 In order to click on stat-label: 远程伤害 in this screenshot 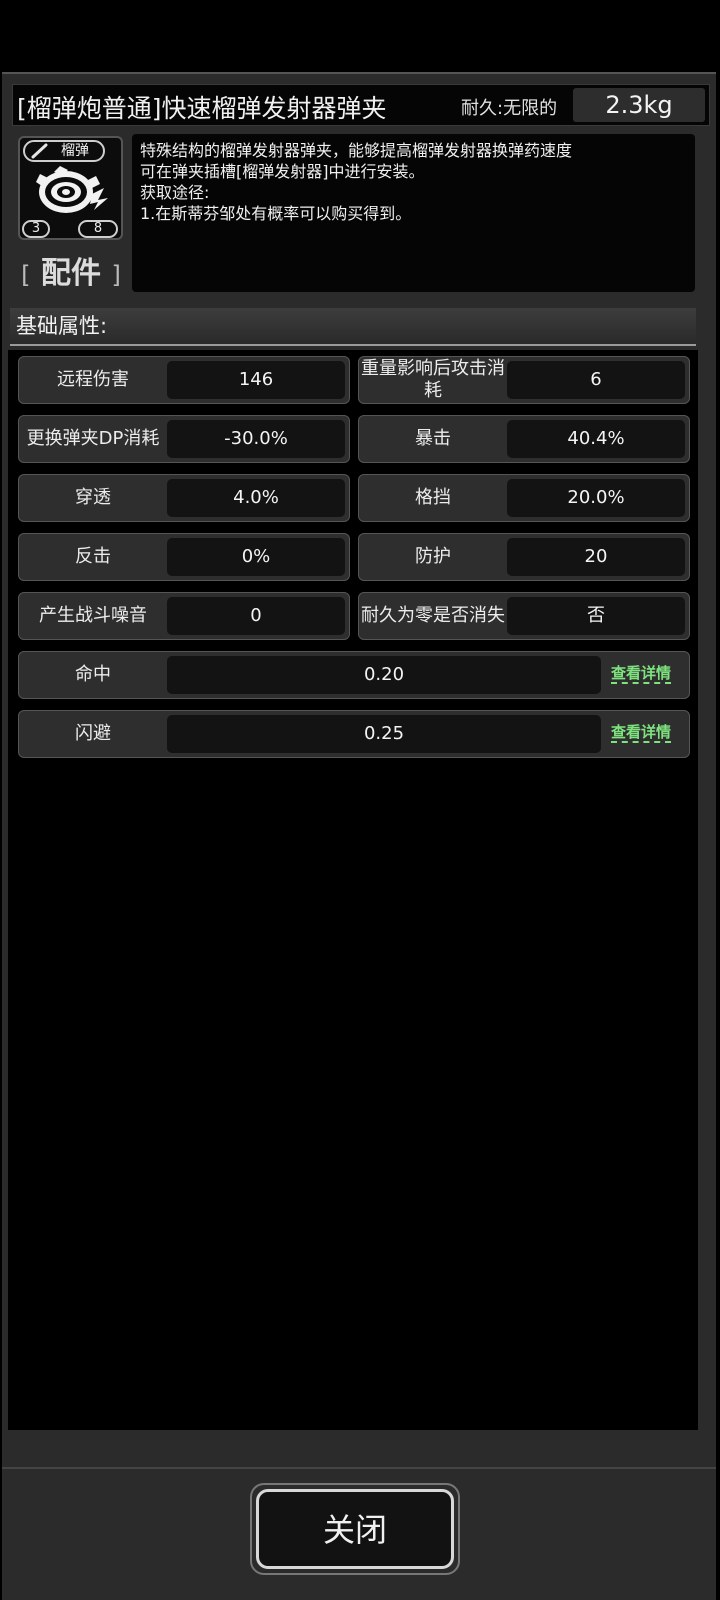, I will do `click(93, 379)`.